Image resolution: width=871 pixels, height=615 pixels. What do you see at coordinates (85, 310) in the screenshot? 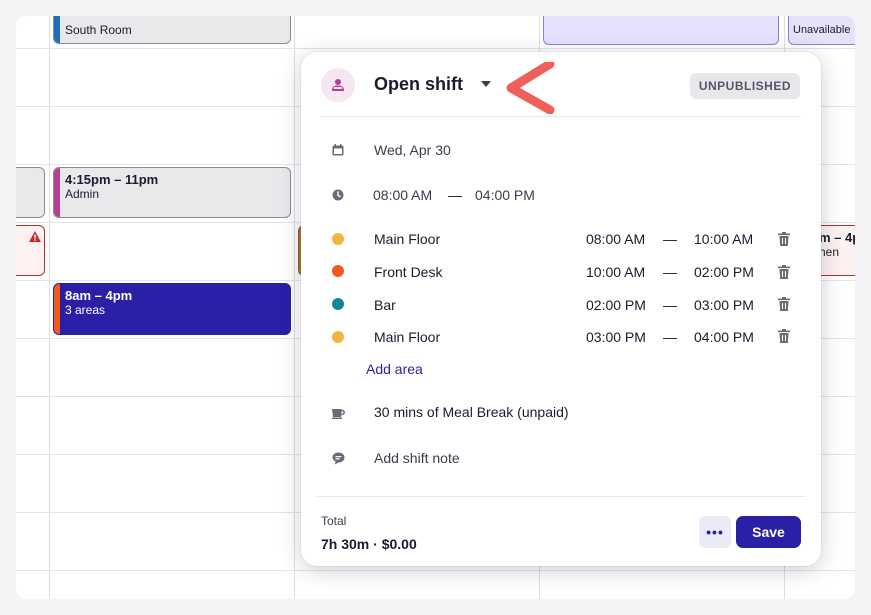
I see `shift-areas-count: 3 areas` at bounding box center [85, 310].